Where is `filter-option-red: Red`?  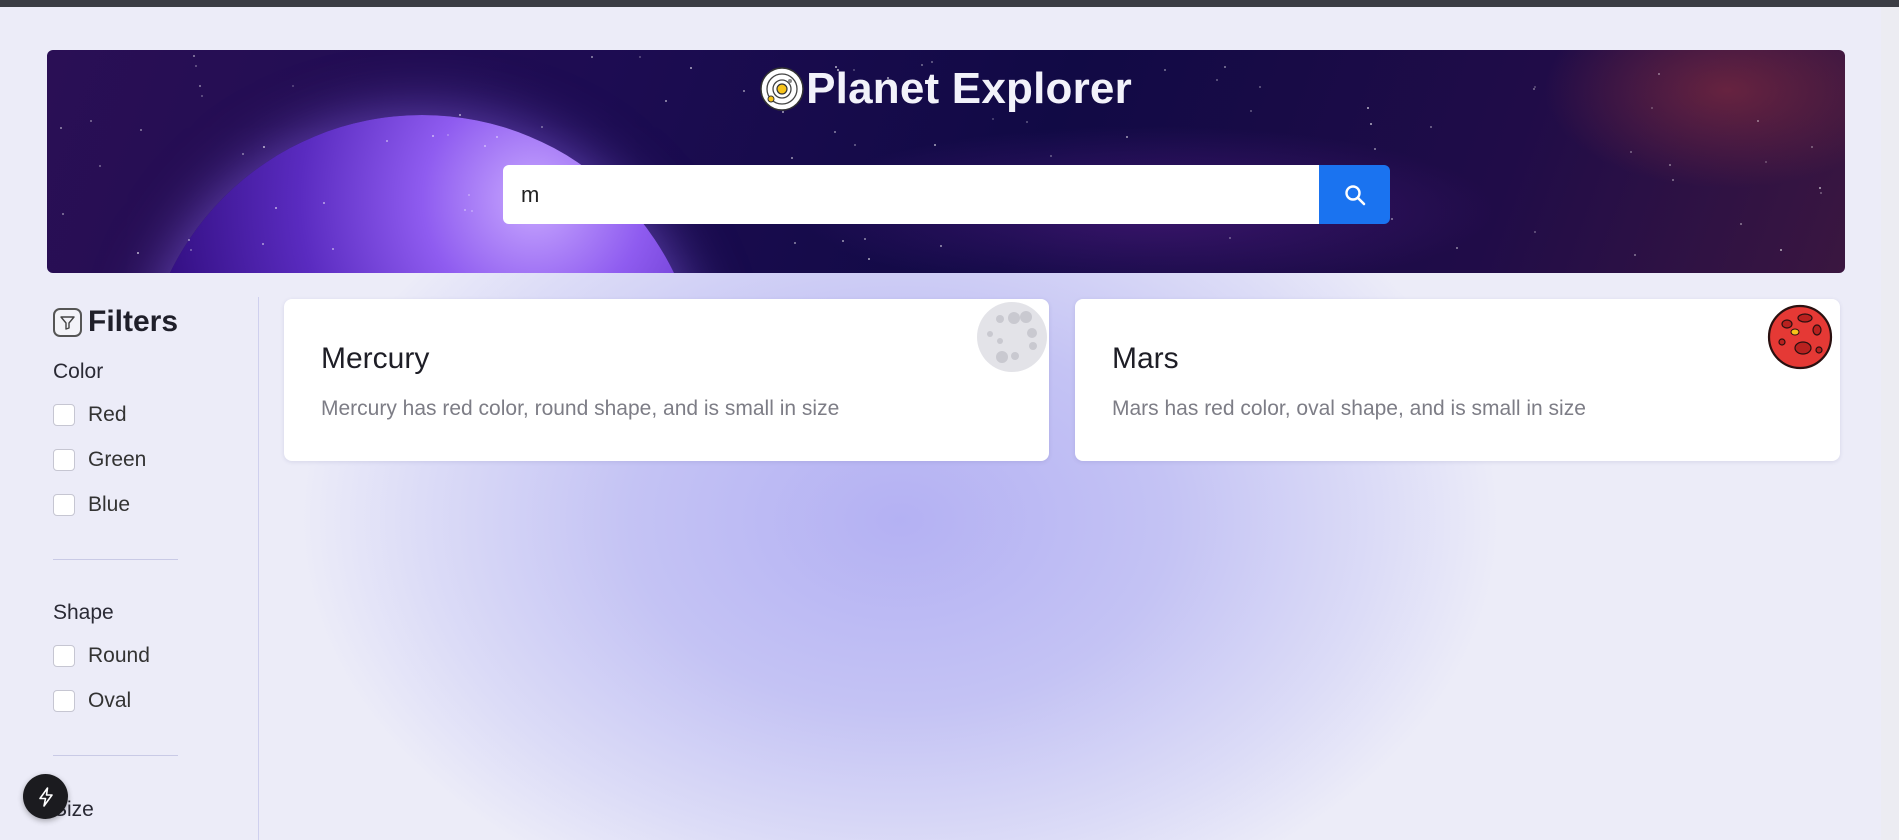 filter-option-red: Red is located at coordinates (90, 415).